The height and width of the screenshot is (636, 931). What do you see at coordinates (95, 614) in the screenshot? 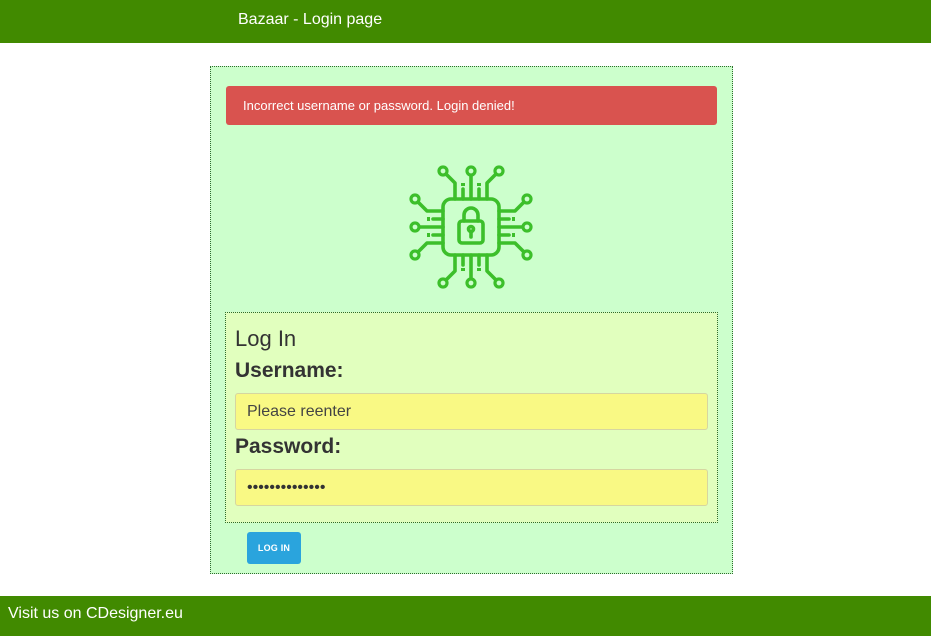
I see `footer-link: Visit us on CDesigner.eu` at bounding box center [95, 614].